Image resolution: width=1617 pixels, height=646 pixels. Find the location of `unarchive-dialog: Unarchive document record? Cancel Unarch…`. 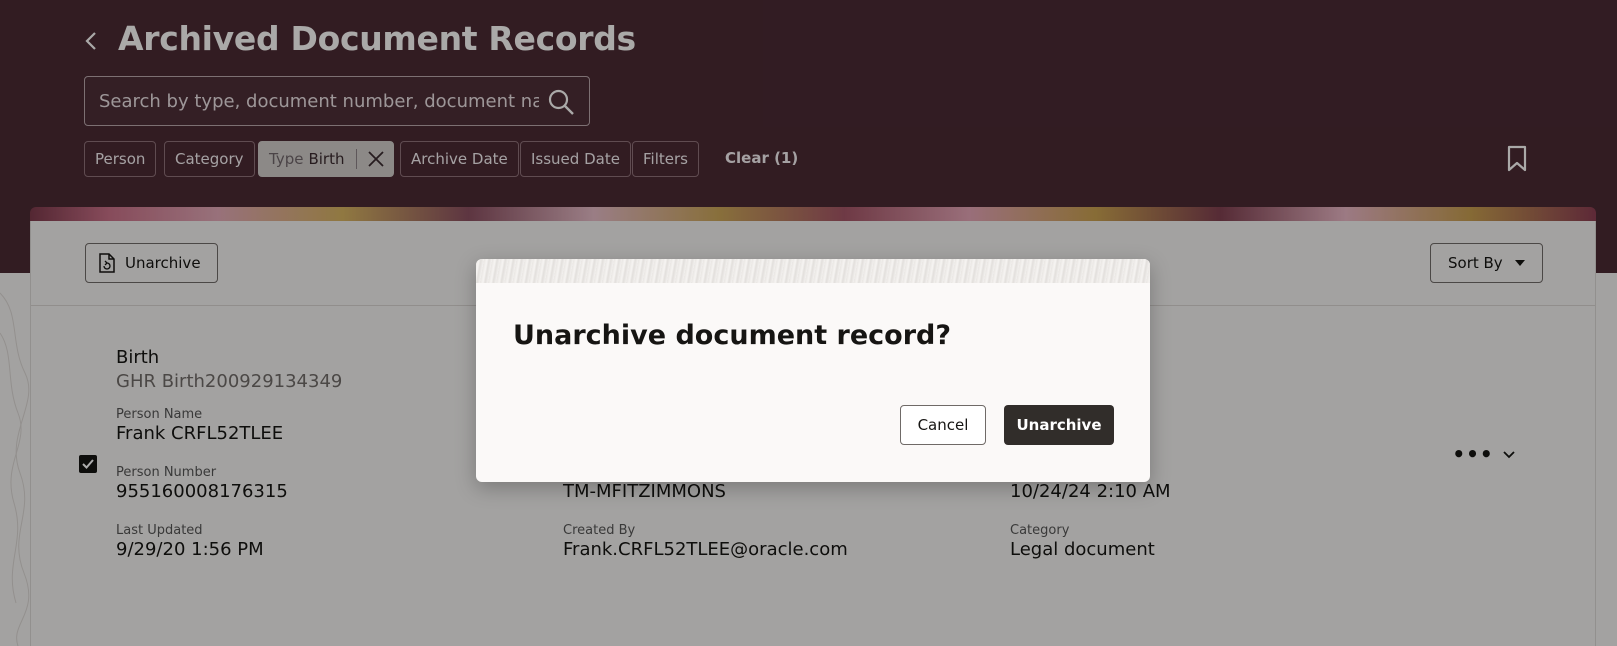

unarchive-dialog: Unarchive document record? Cancel Unarch… is located at coordinates (813, 370).